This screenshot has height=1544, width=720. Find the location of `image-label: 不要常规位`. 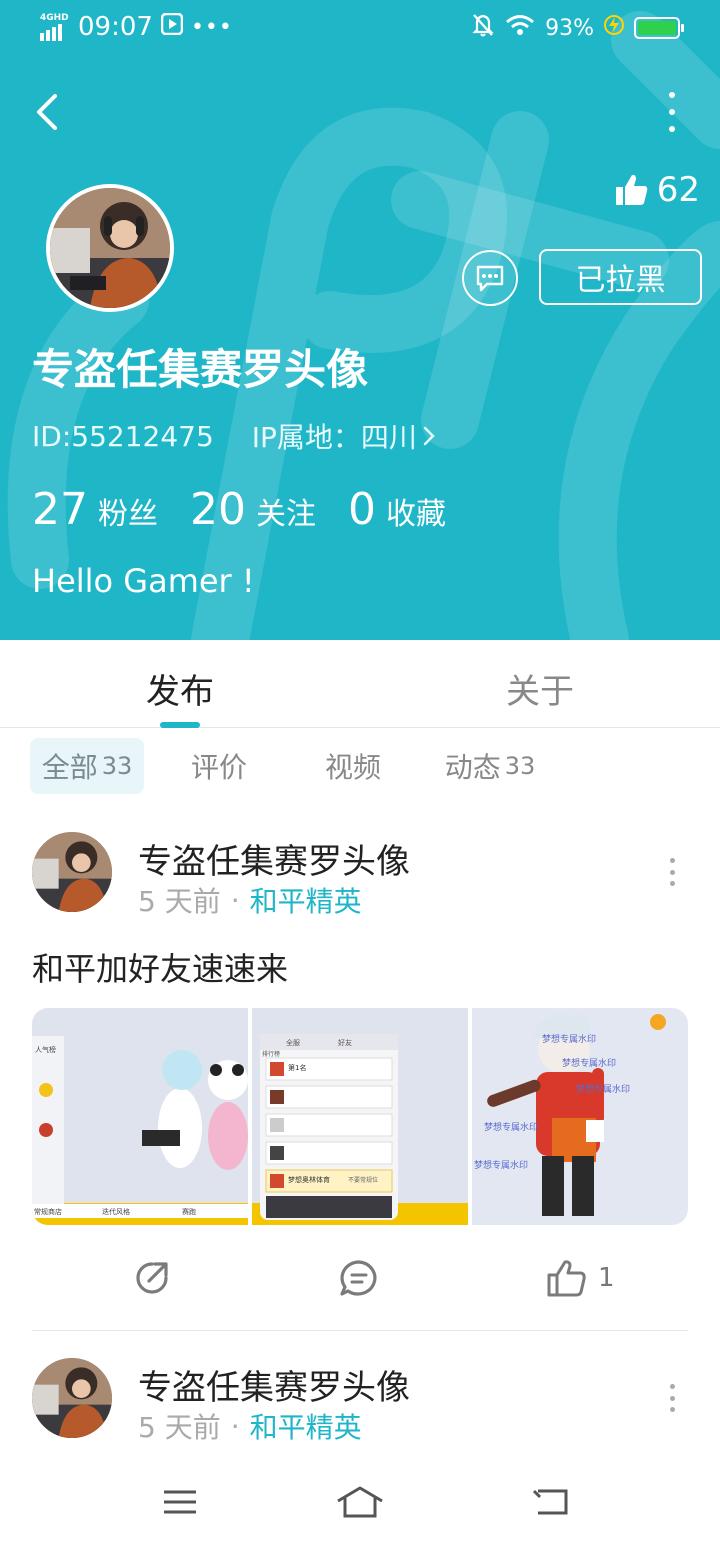

image-label: 不要常规位 is located at coordinates (363, 1180).